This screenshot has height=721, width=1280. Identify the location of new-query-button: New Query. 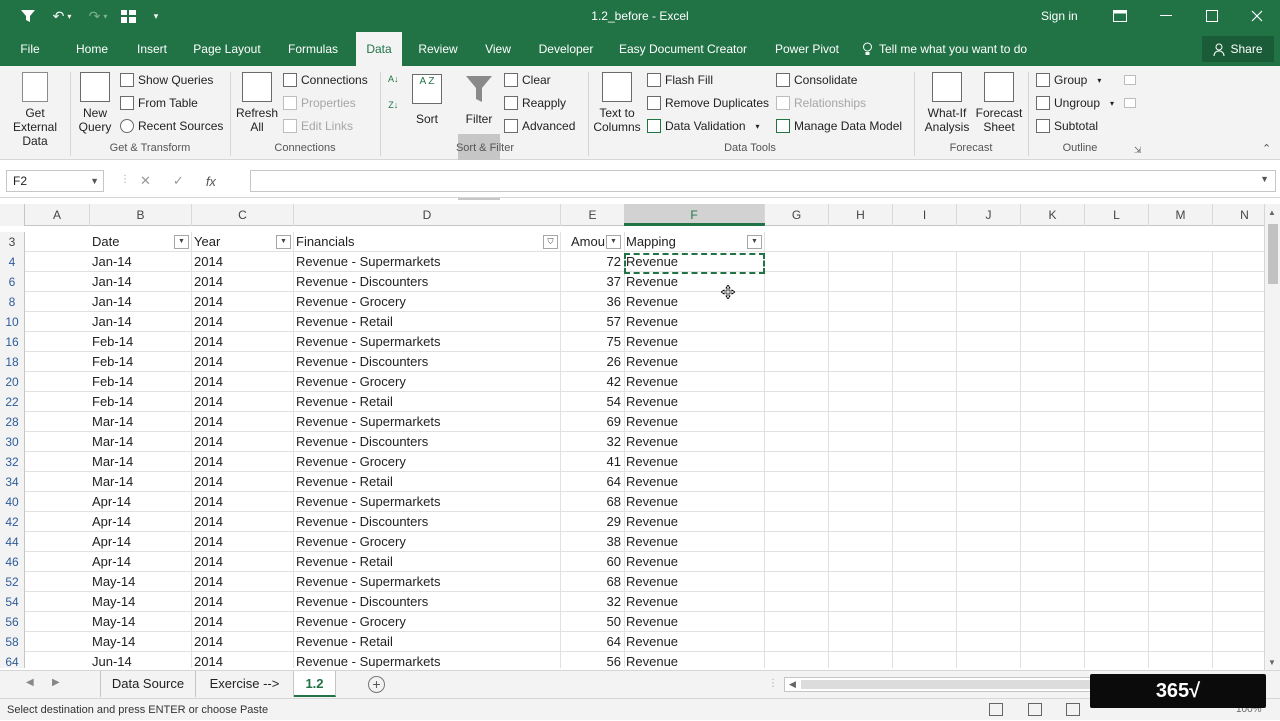
(95, 103).